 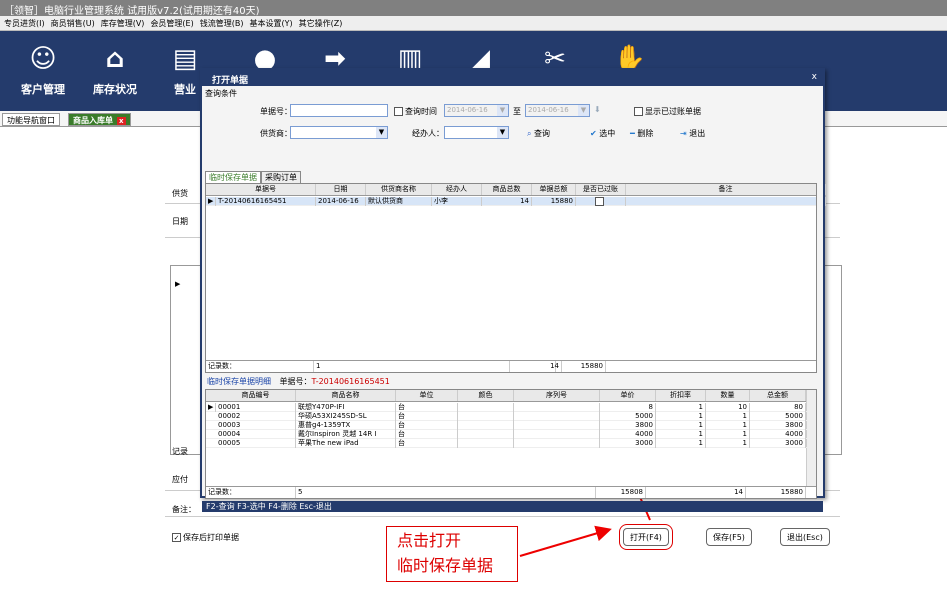 What do you see at coordinates (421, 111) in the screenshot?
I see `checkbox-label: 查询时间` at bounding box center [421, 111].